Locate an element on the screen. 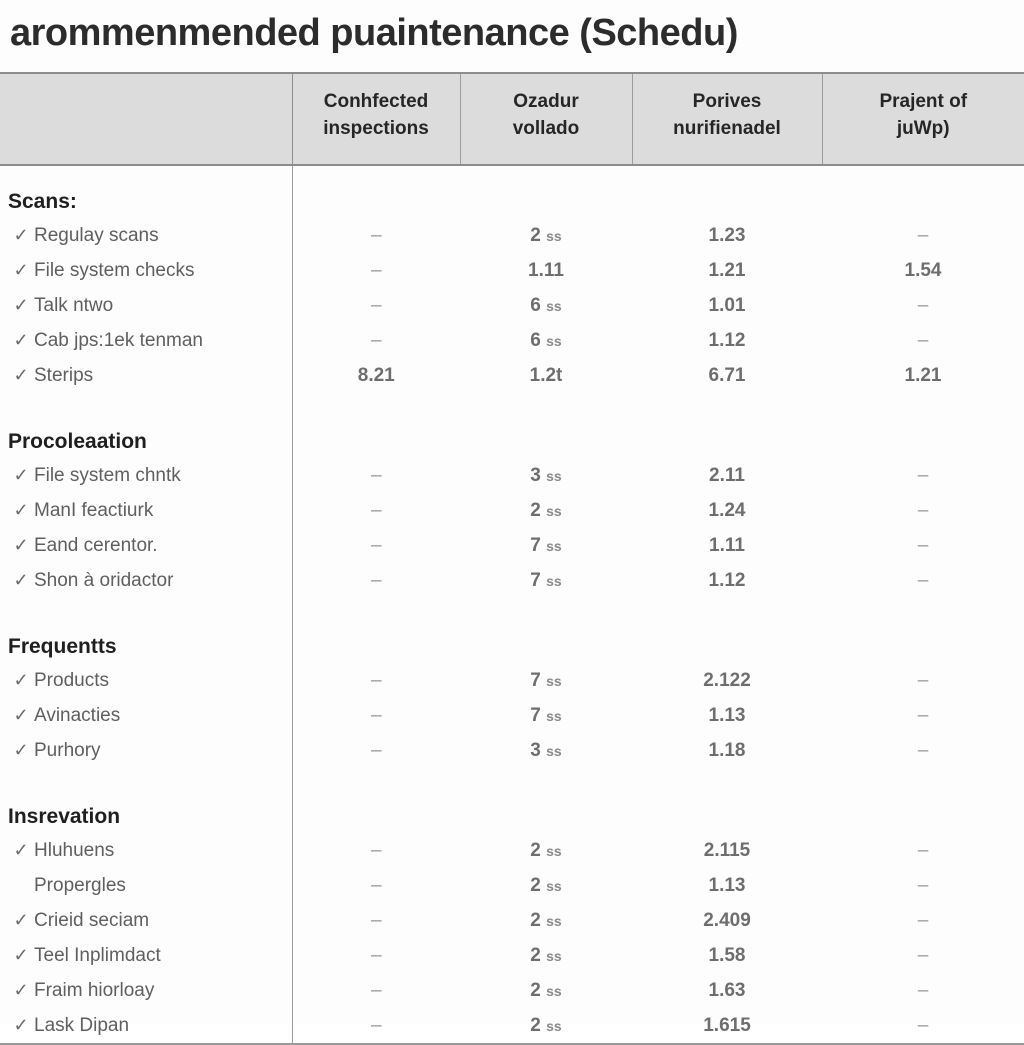 This screenshot has height=1045, width=1024. row-label-cell: ✓ ManI feactiurk is located at coordinates (146, 510).